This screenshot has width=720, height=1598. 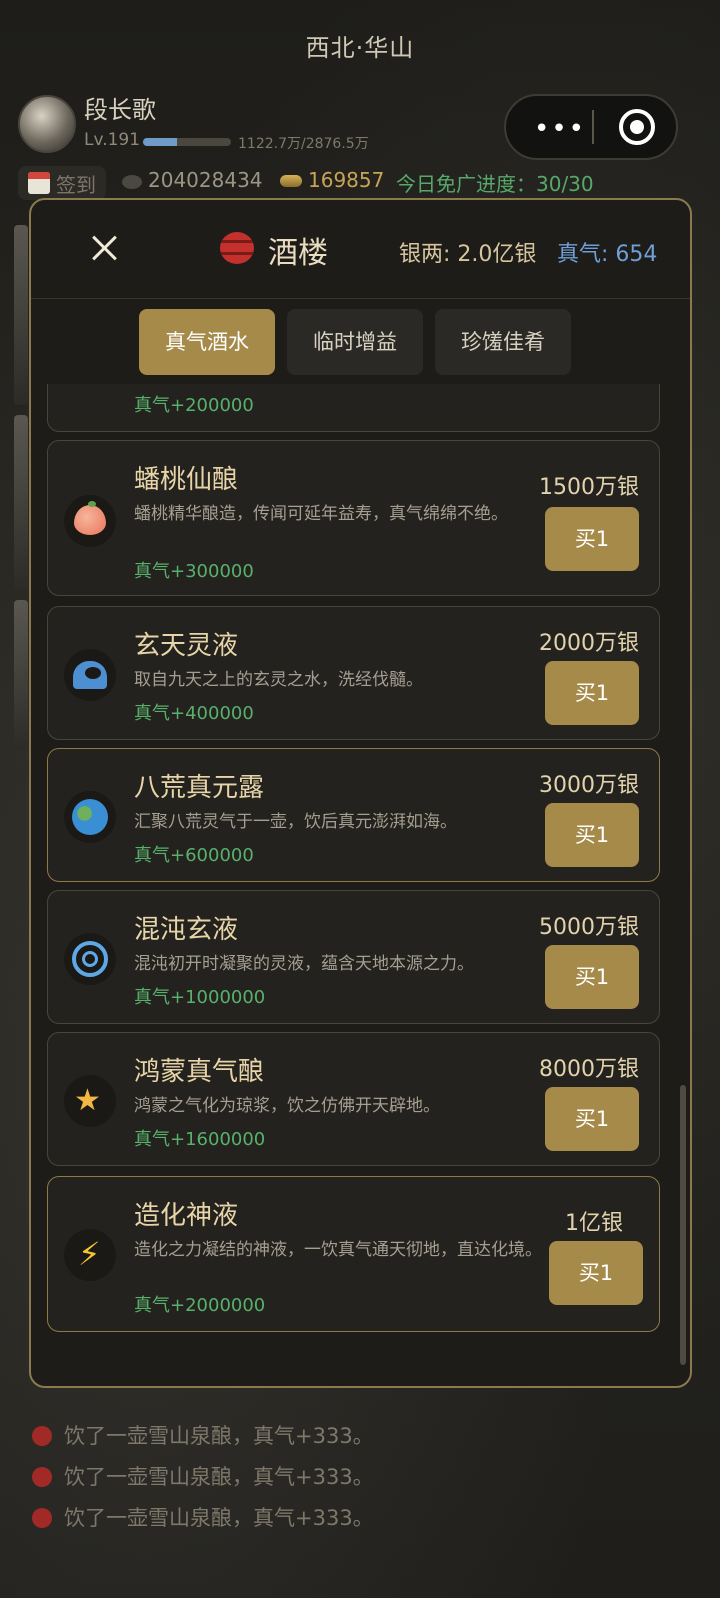 I want to click on gold-count: 169857, so click(x=346, y=180).